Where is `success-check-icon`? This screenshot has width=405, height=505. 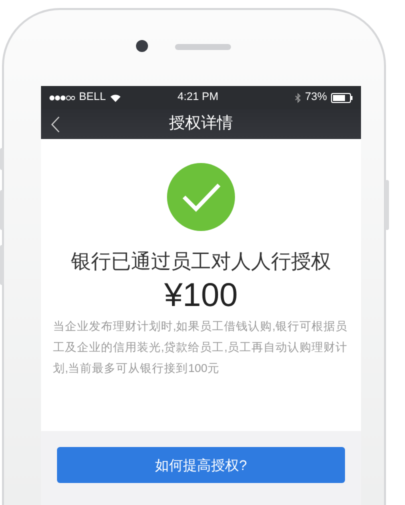
success-check-icon is located at coordinates (201, 197).